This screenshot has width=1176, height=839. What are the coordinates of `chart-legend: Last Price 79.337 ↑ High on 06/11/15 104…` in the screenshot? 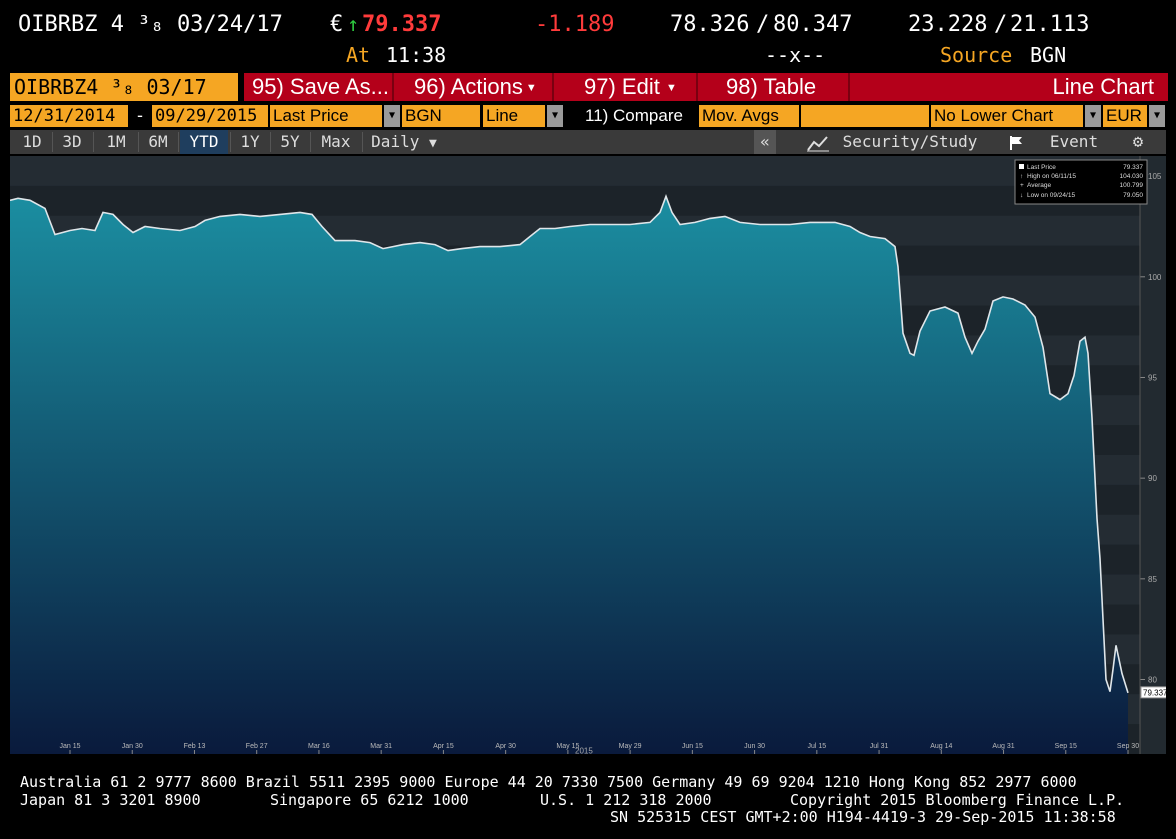 It's located at (1081, 182).